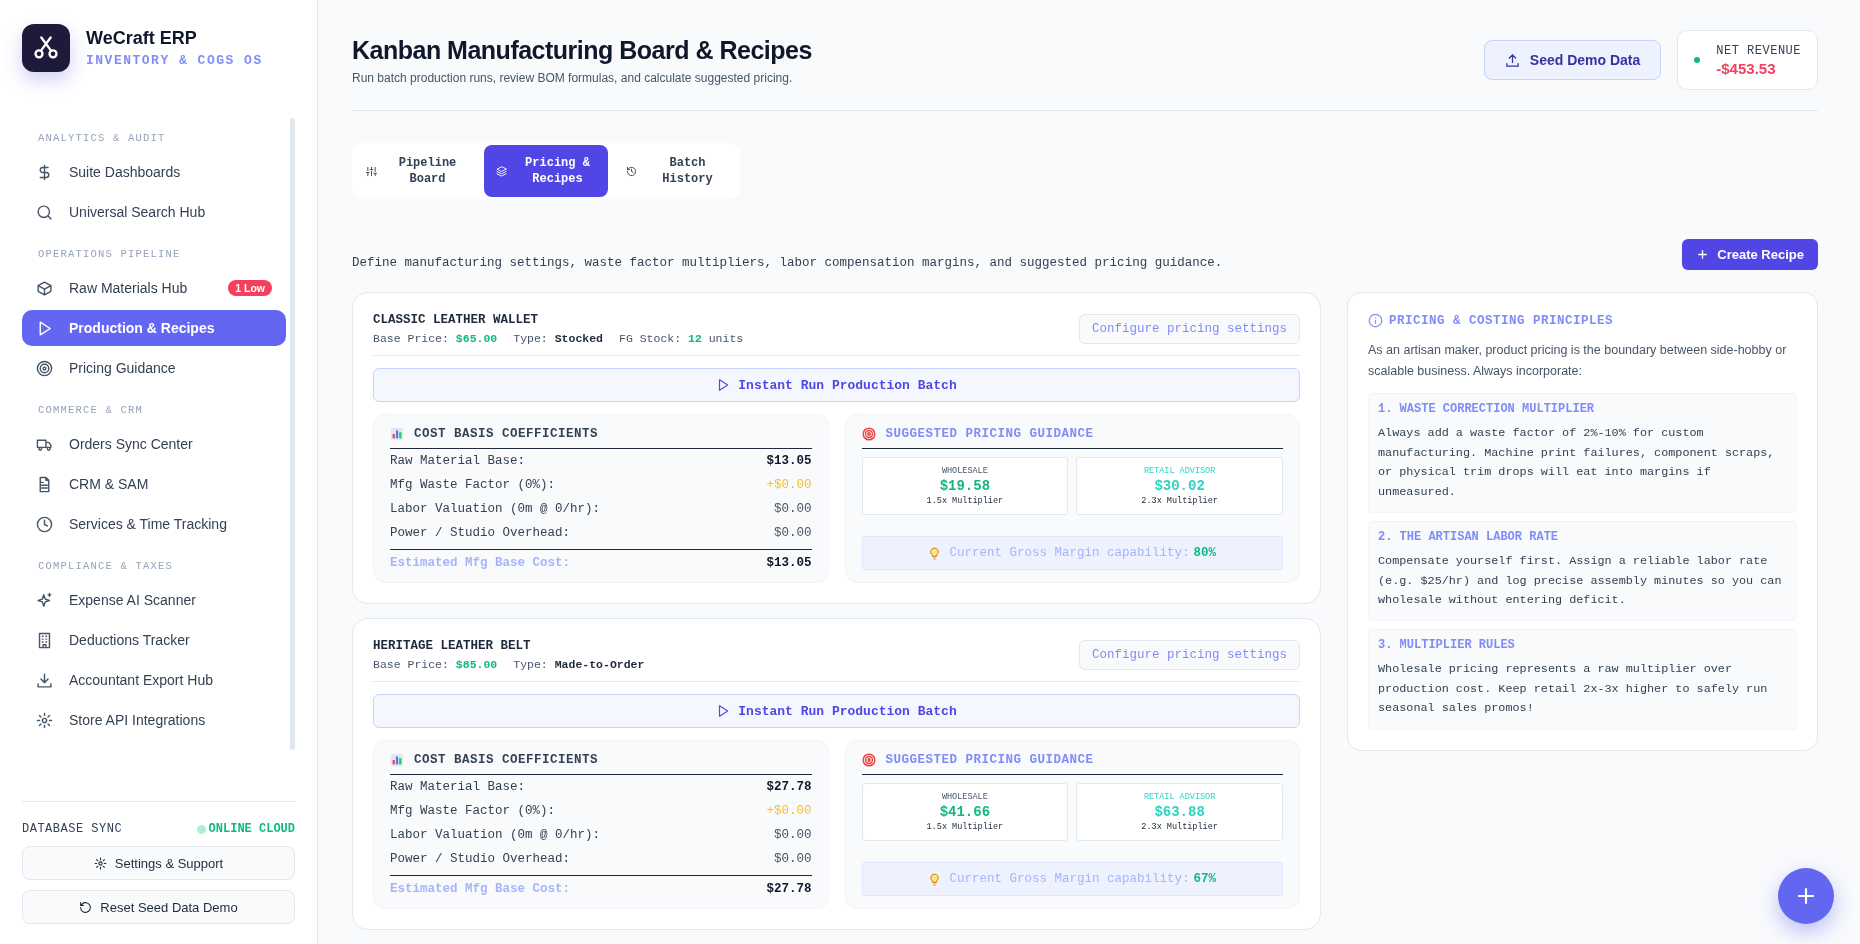 This screenshot has width=1860, height=944. I want to click on nav-item: Deductions Tracker, so click(154, 640).